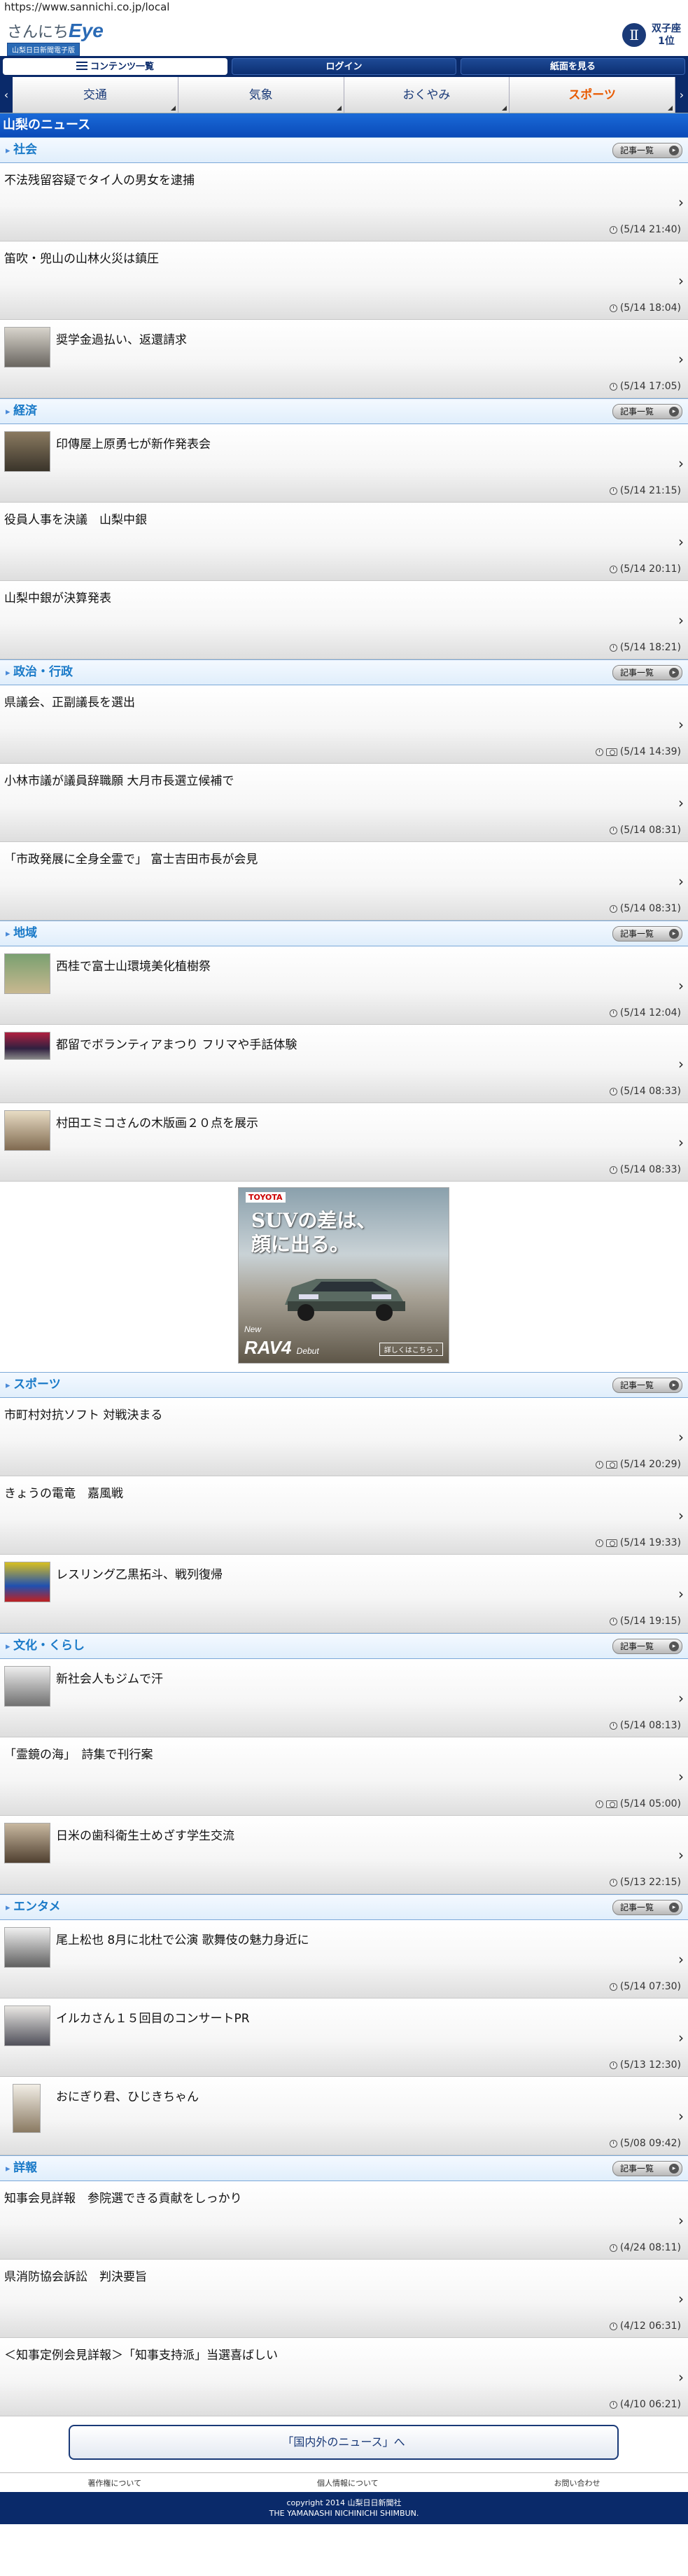 The image size is (688, 2576). What do you see at coordinates (133, 444) in the screenshot?
I see `article-title: 印傳屋上原勇七が新作発表会` at bounding box center [133, 444].